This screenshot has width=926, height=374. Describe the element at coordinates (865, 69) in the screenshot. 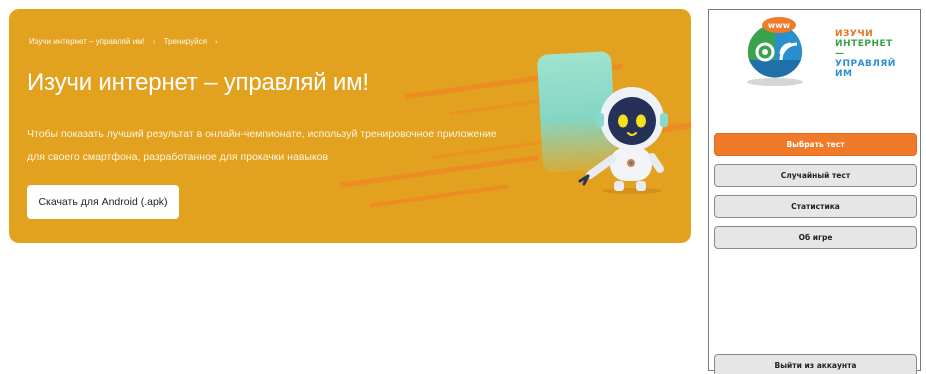

I see `logo-line-3: УПРАВЛЯЙ ИМ` at that location.